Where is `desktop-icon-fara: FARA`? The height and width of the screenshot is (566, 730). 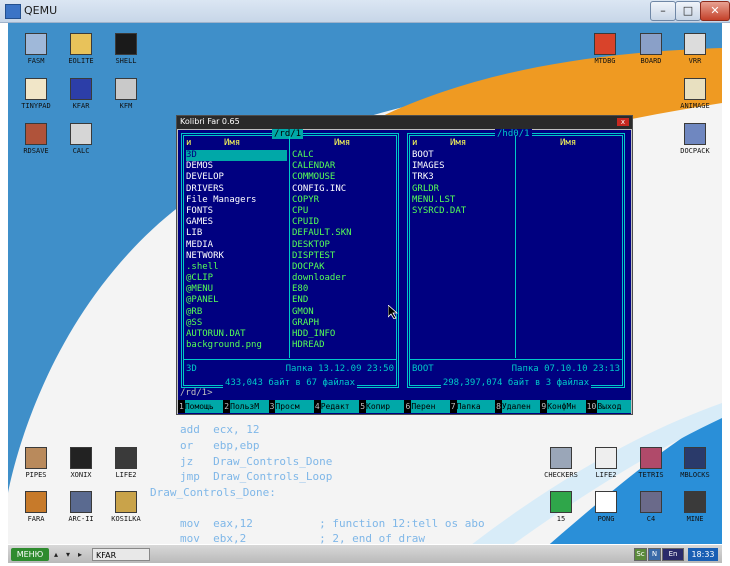
desktop-icon-fara: FARA is located at coordinates (36, 507).